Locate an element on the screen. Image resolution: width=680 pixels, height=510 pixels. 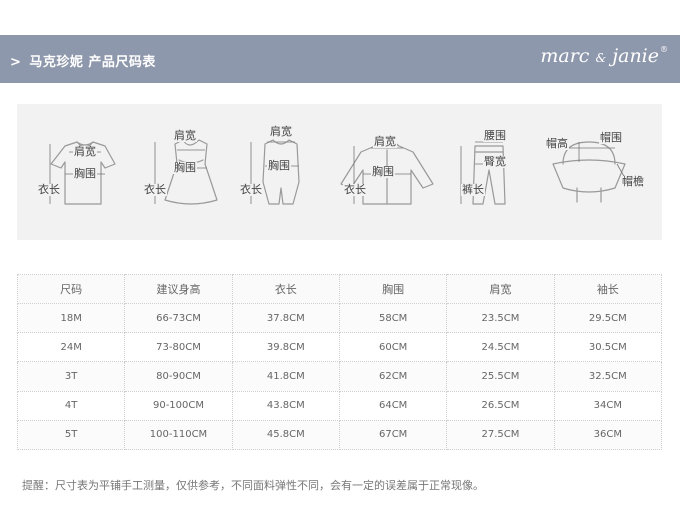
table-cell: 34CM is located at coordinates (608, 405).